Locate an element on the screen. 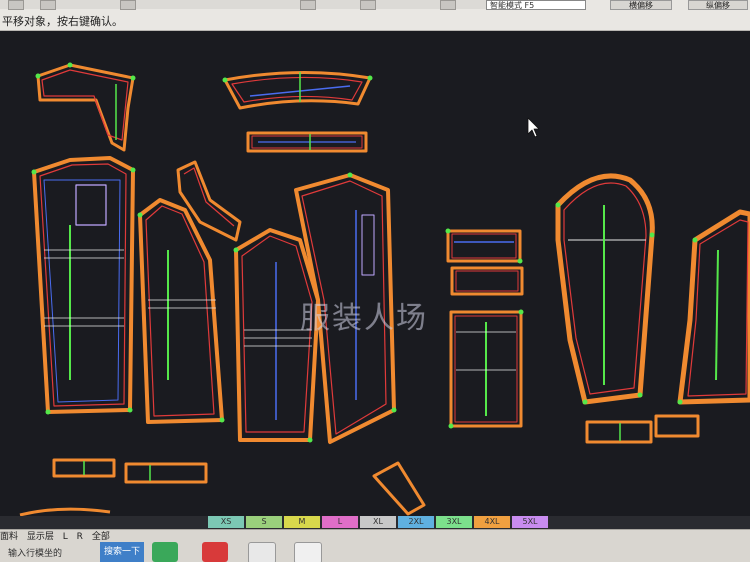  size-chip: M is located at coordinates (302, 522).